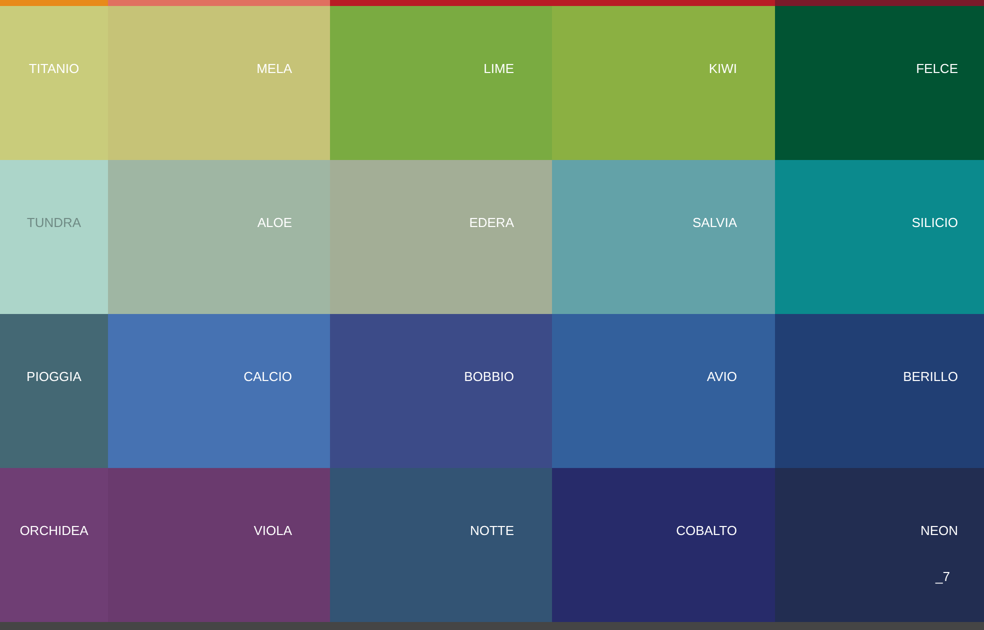 The height and width of the screenshot is (630, 984). Describe the element at coordinates (935, 223) in the screenshot. I see `swatch-label: SILICIO` at that location.